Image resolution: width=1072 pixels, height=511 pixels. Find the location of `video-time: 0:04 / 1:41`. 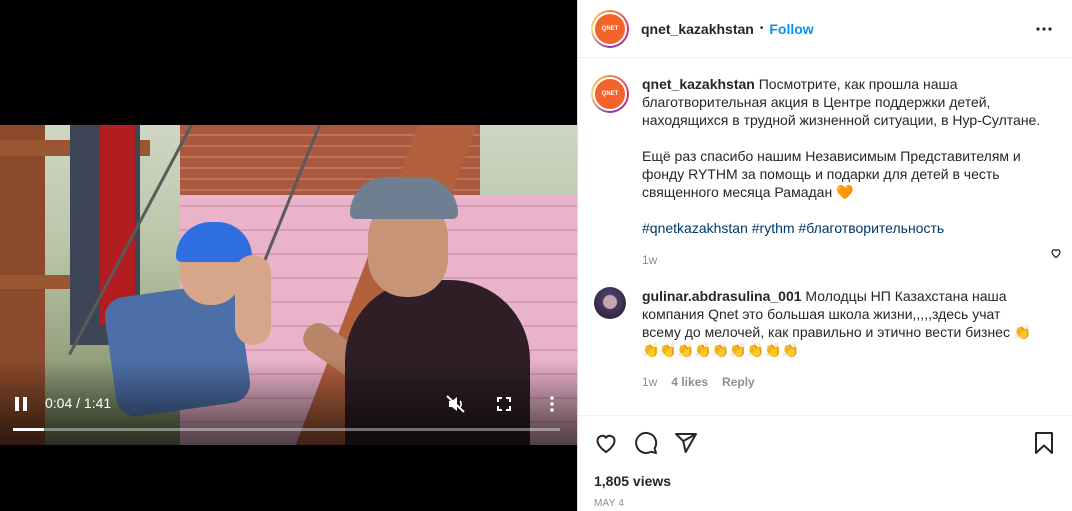

video-time: 0:04 / 1:41 is located at coordinates (78, 403).